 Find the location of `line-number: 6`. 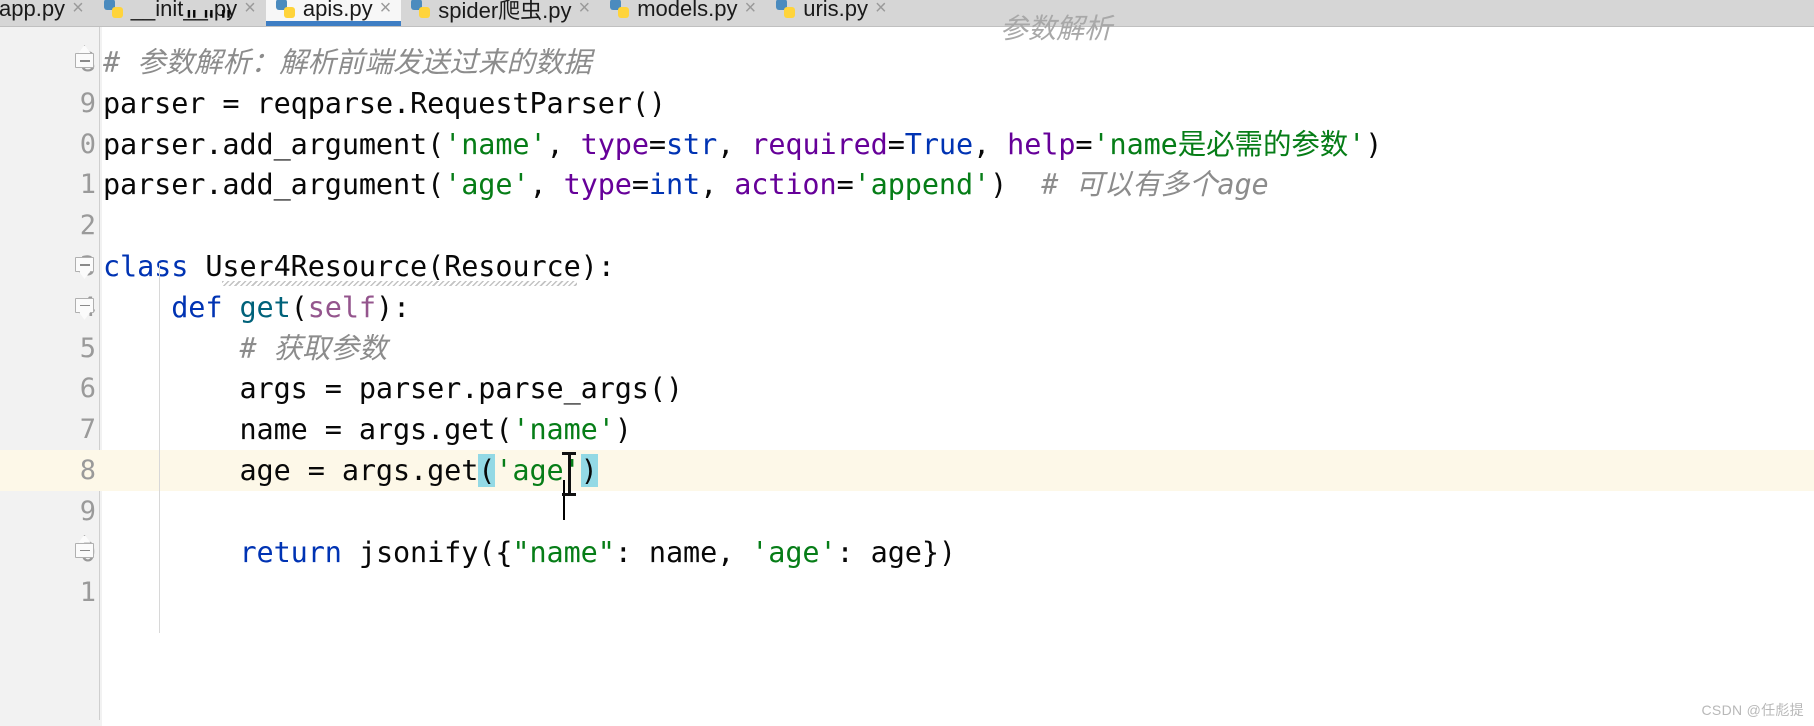

line-number: 6 is located at coordinates (87, 389).